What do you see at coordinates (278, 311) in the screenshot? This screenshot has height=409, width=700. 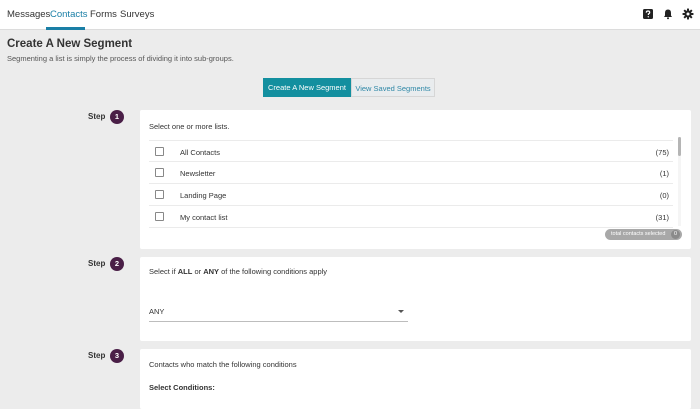 I see `condition-match-select: ANY` at bounding box center [278, 311].